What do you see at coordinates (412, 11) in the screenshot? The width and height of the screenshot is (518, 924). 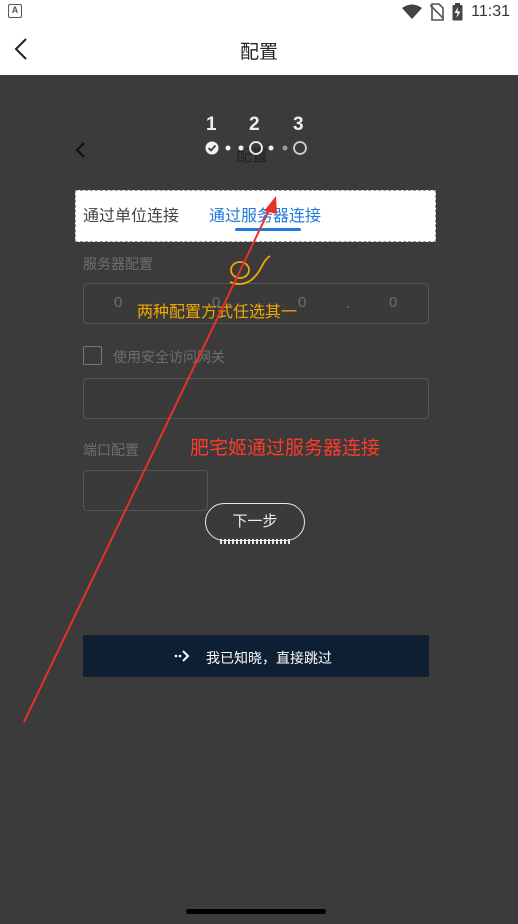 I see `wifi-icon` at bounding box center [412, 11].